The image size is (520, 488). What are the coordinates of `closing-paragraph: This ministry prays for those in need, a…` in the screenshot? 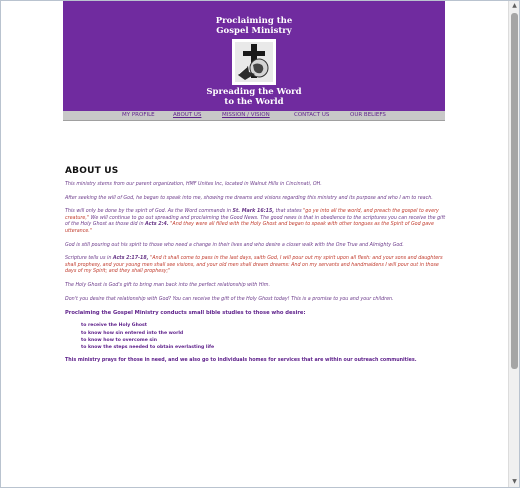 It's located at (241, 360).